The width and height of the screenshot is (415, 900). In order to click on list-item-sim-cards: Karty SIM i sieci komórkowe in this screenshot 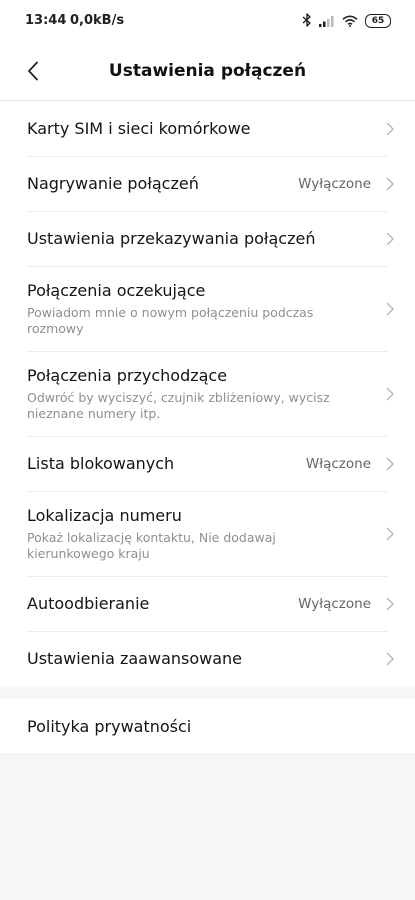, I will do `click(207, 128)`.